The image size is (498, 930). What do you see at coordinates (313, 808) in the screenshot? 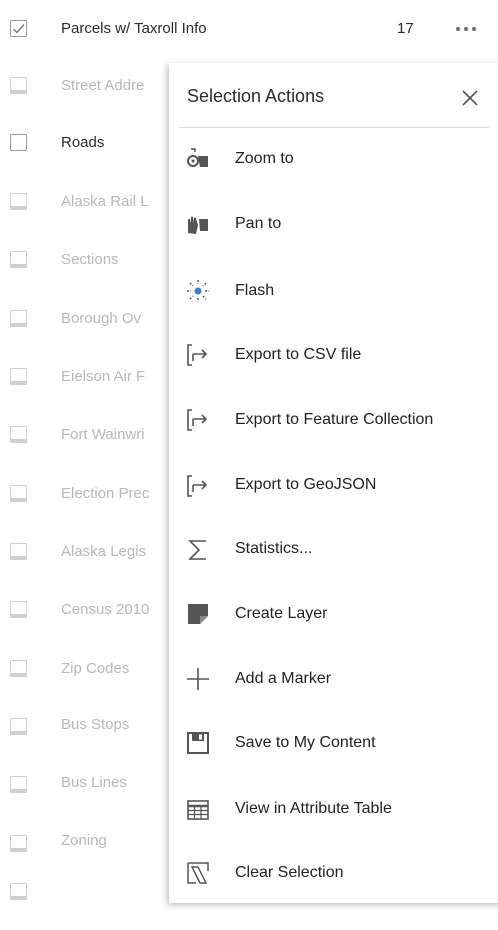
I see `action-label: View in Attribute Table` at bounding box center [313, 808].